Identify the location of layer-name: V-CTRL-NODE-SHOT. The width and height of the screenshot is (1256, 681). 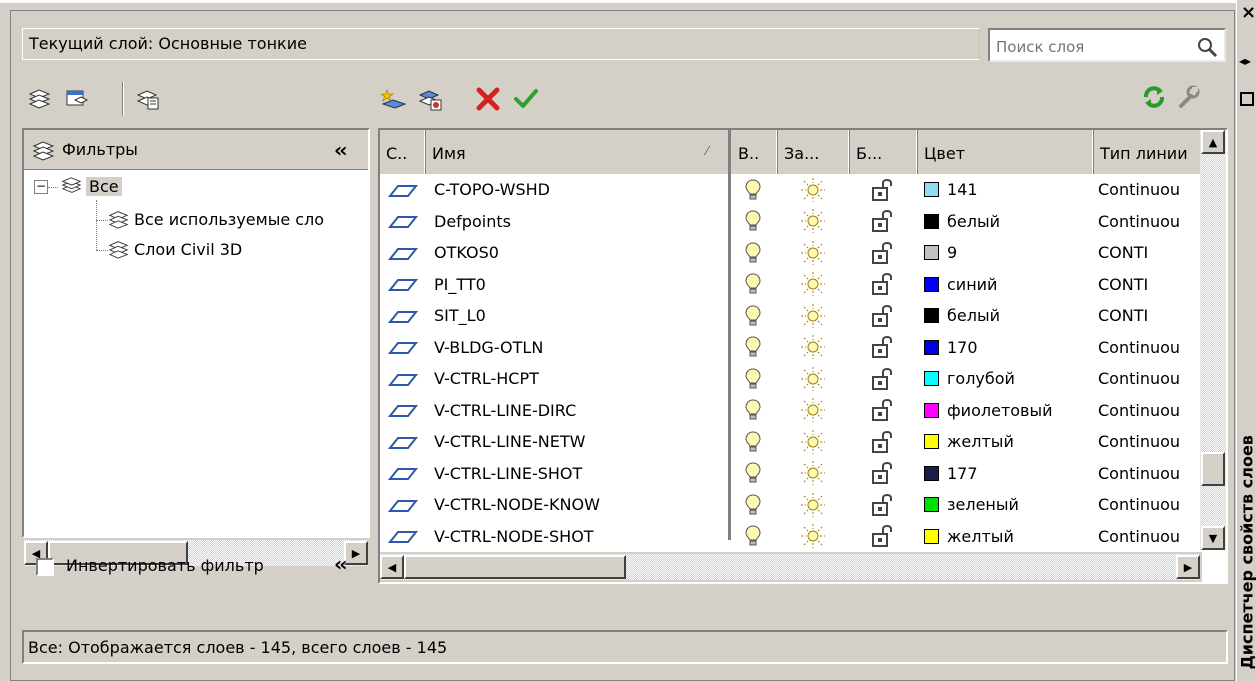
(579, 536).